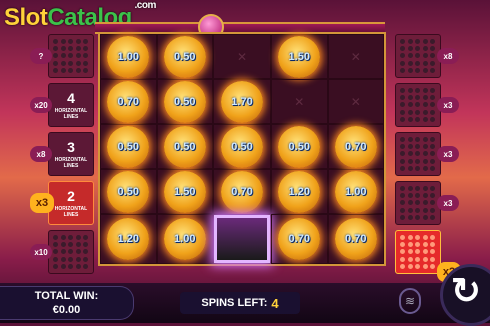  I want to click on paytable-row: ?, so click(63, 56).